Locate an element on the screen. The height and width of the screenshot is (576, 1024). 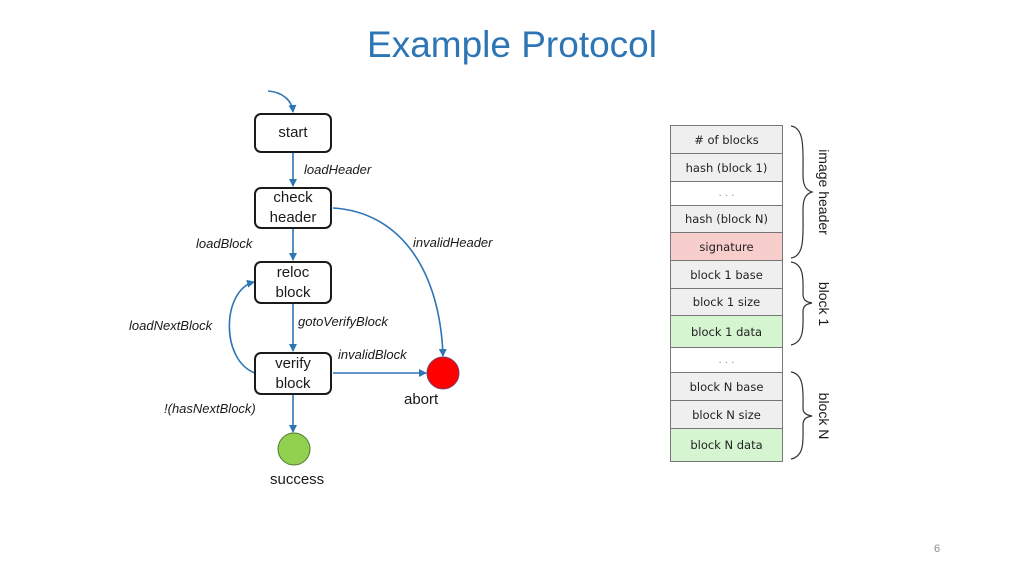
layout-row-field: block N size is located at coordinates (726, 415).